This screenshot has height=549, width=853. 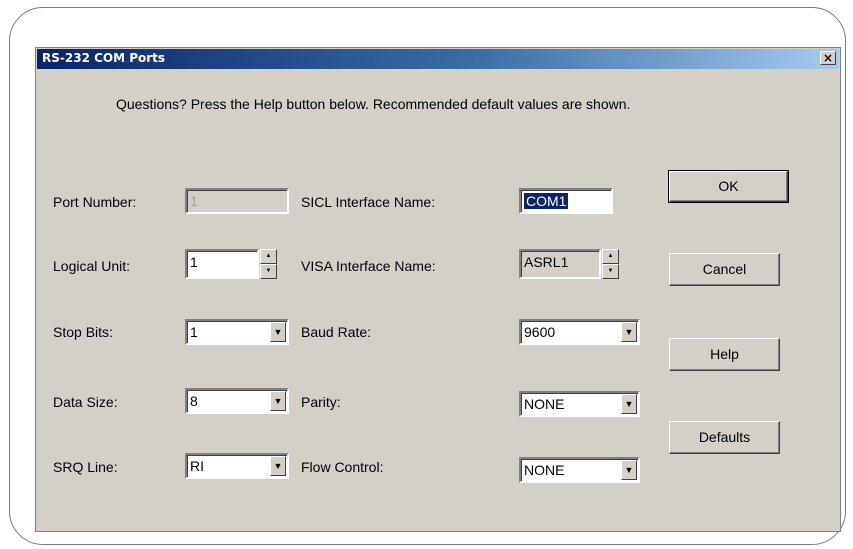 I want to click on srq-line-dropdown: RI ▼, so click(x=237, y=466).